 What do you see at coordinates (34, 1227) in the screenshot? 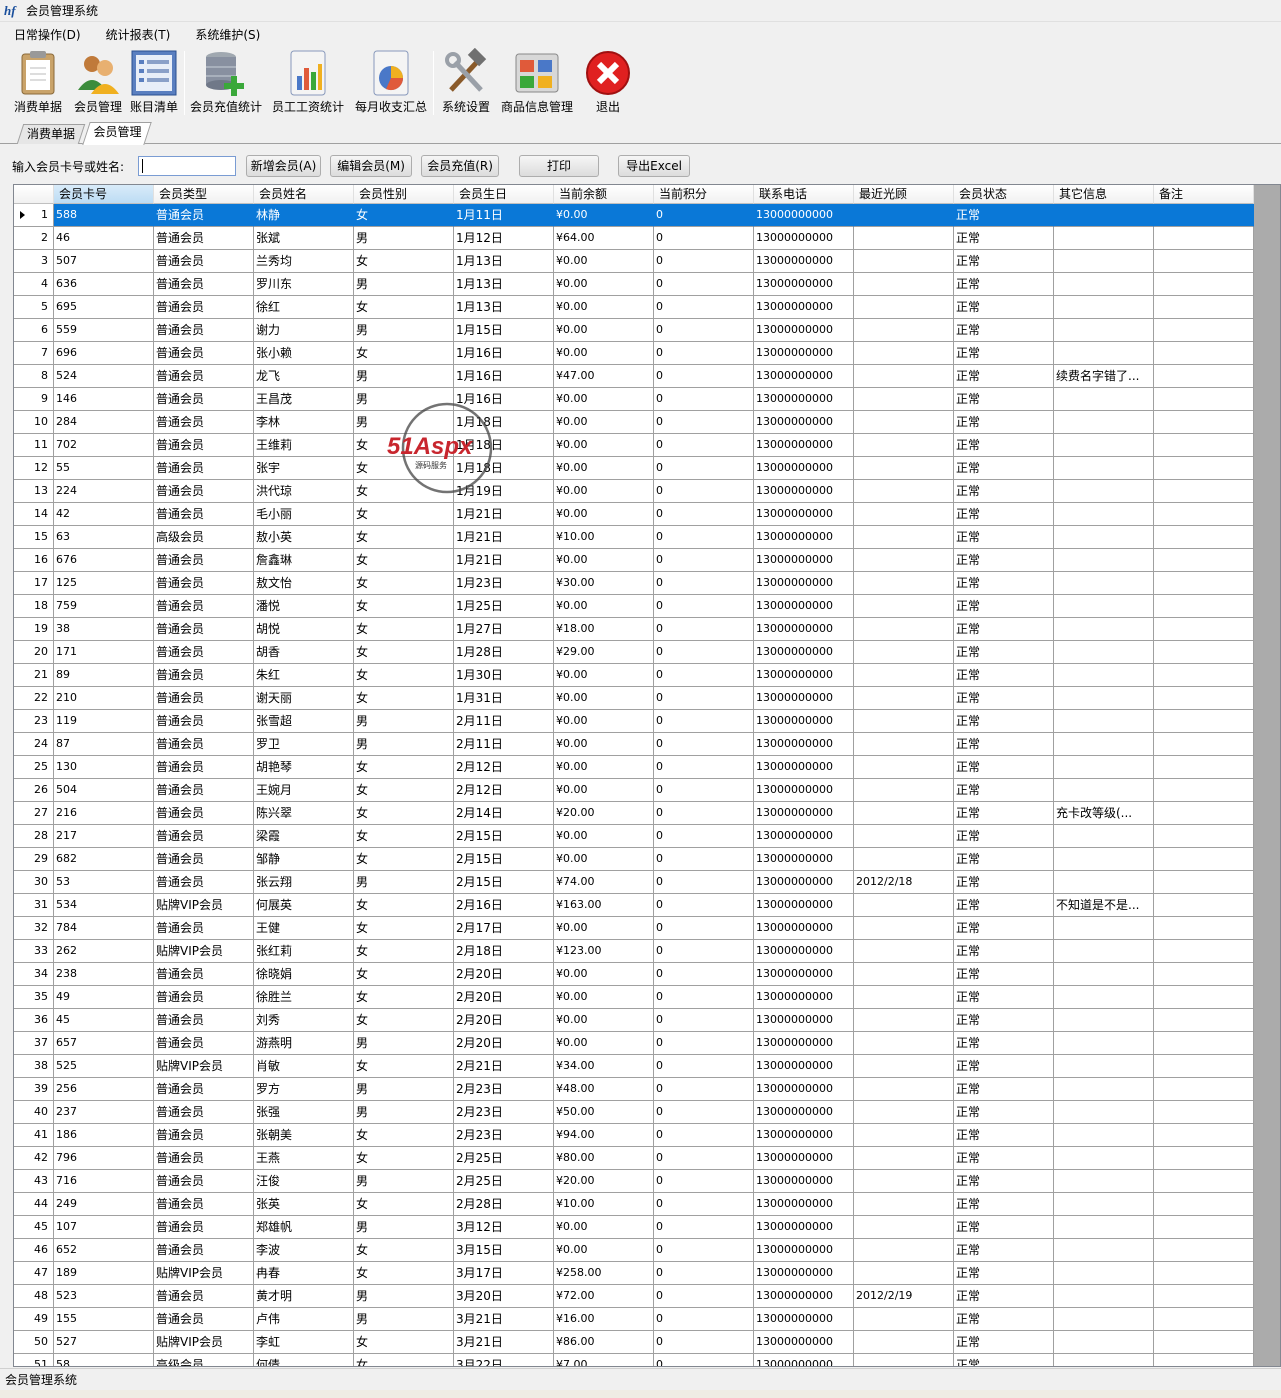
I see `row-header: 45` at bounding box center [34, 1227].